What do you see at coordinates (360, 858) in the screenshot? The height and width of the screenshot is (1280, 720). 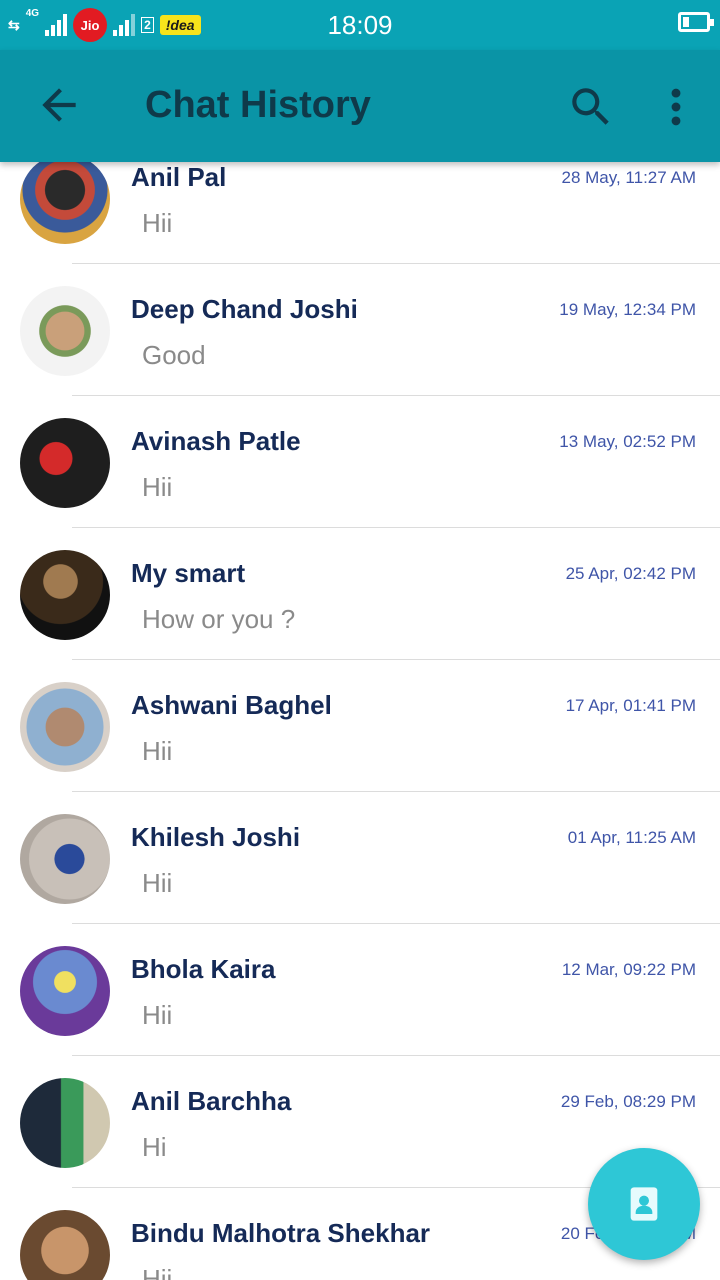 I see `chat-item: Khilesh Joshi 01 Apr, 11:25 AM Hii` at bounding box center [360, 858].